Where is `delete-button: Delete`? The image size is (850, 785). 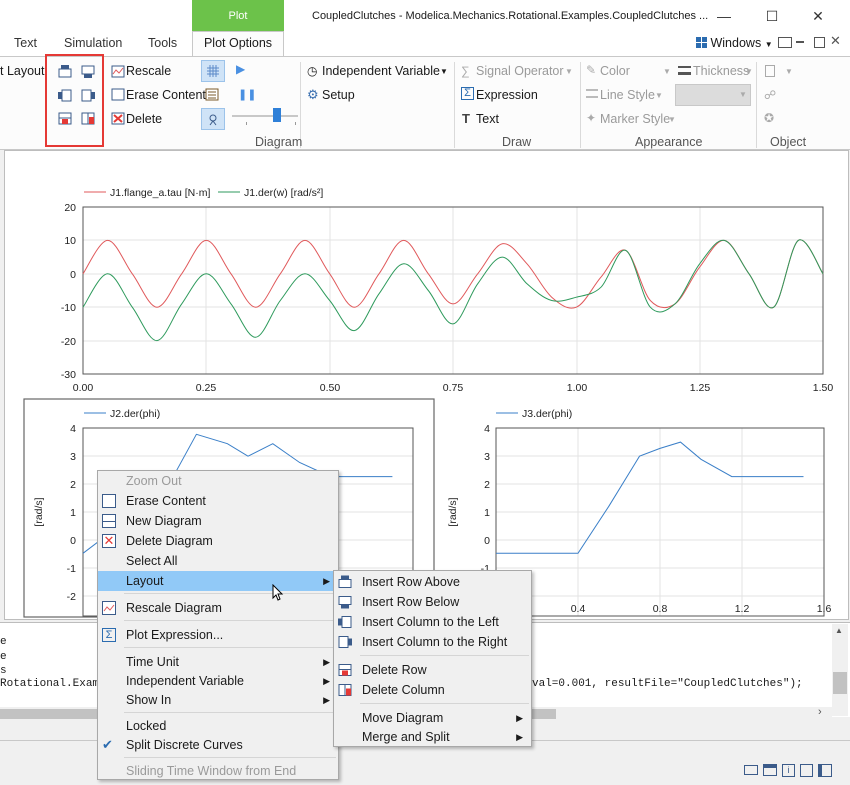 delete-button: Delete is located at coordinates (144, 119).